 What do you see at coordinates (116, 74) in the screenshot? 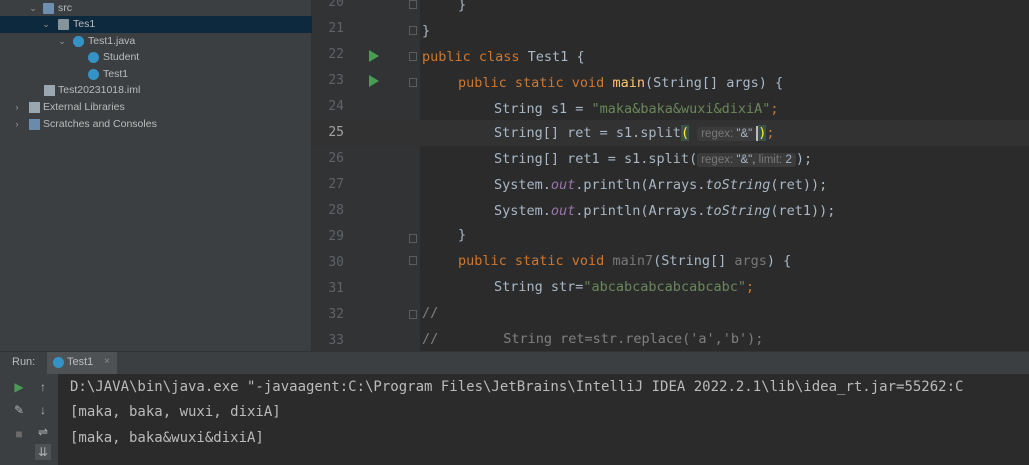
I see `tree-item-label: Test1` at bounding box center [116, 74].